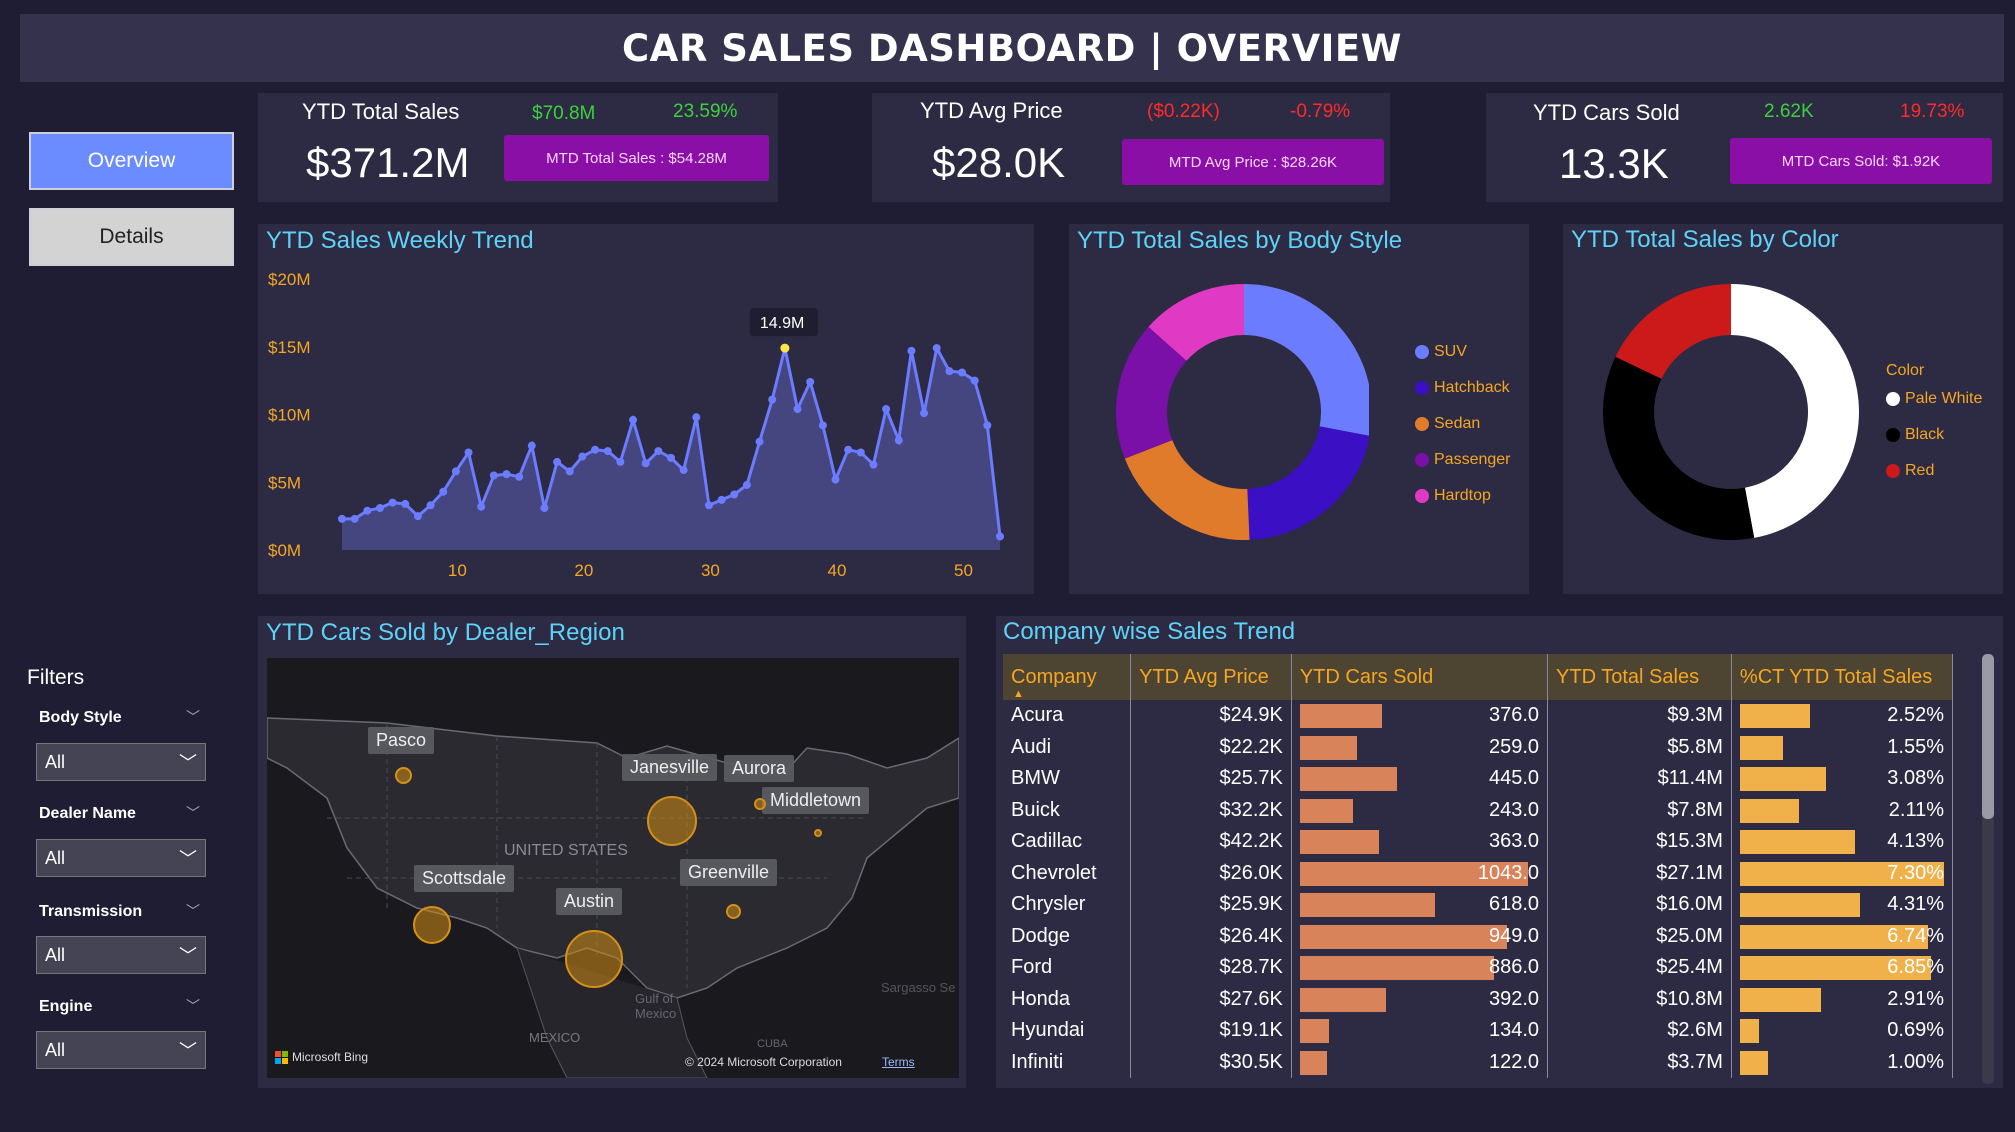 This screenshot has width=2015, height=1132. Describe the element at coordinates (1462, 388) in the screenshot. I see `legend-item: Hatchback` at that location.